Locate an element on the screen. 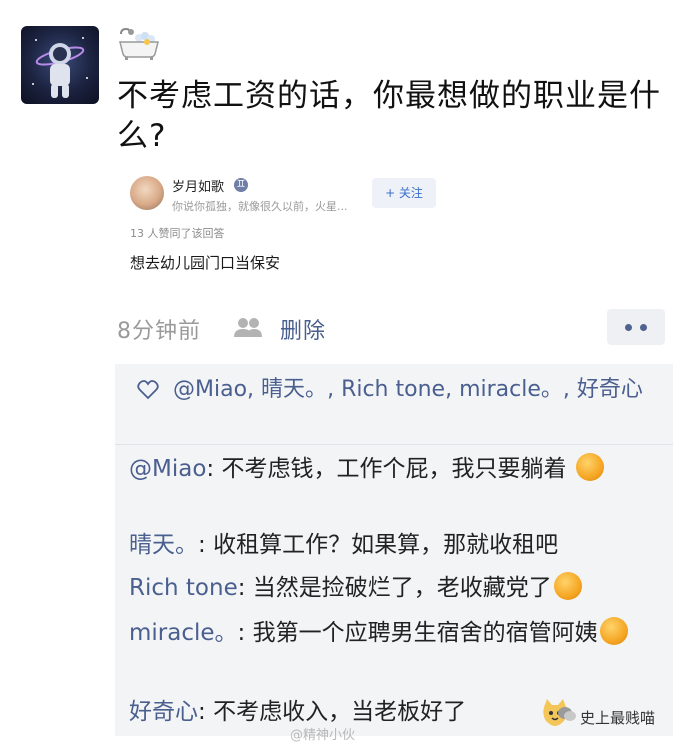  watermark-weibo: @精神小伙 is located at coordinates (323, 735).